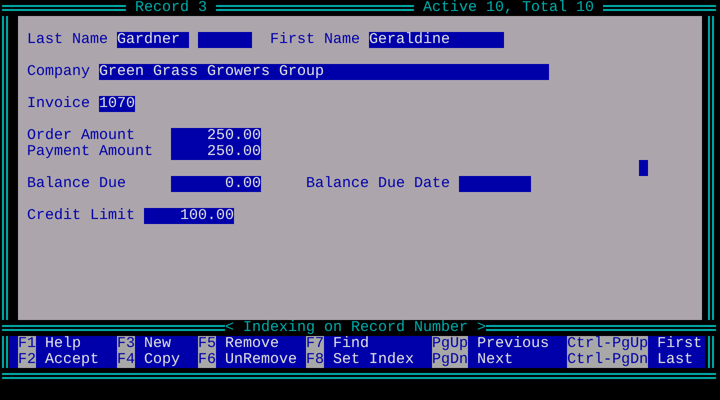  I want to click on function-key: F6, so click(207, 360).